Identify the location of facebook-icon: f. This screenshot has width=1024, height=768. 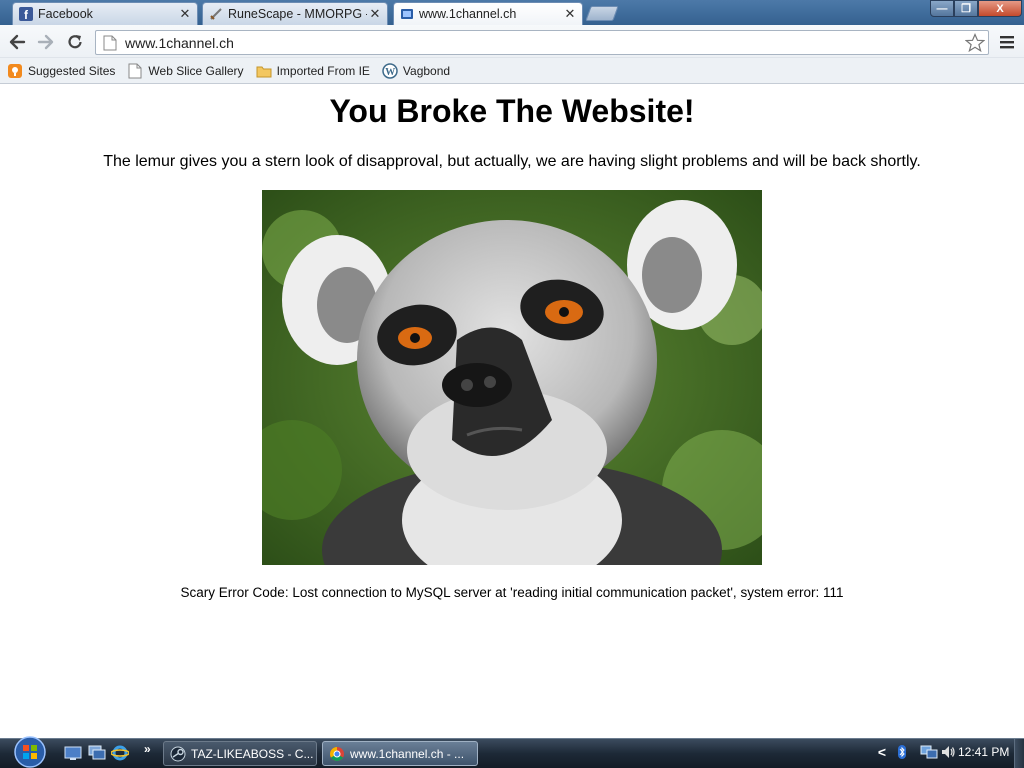
(26, 14).